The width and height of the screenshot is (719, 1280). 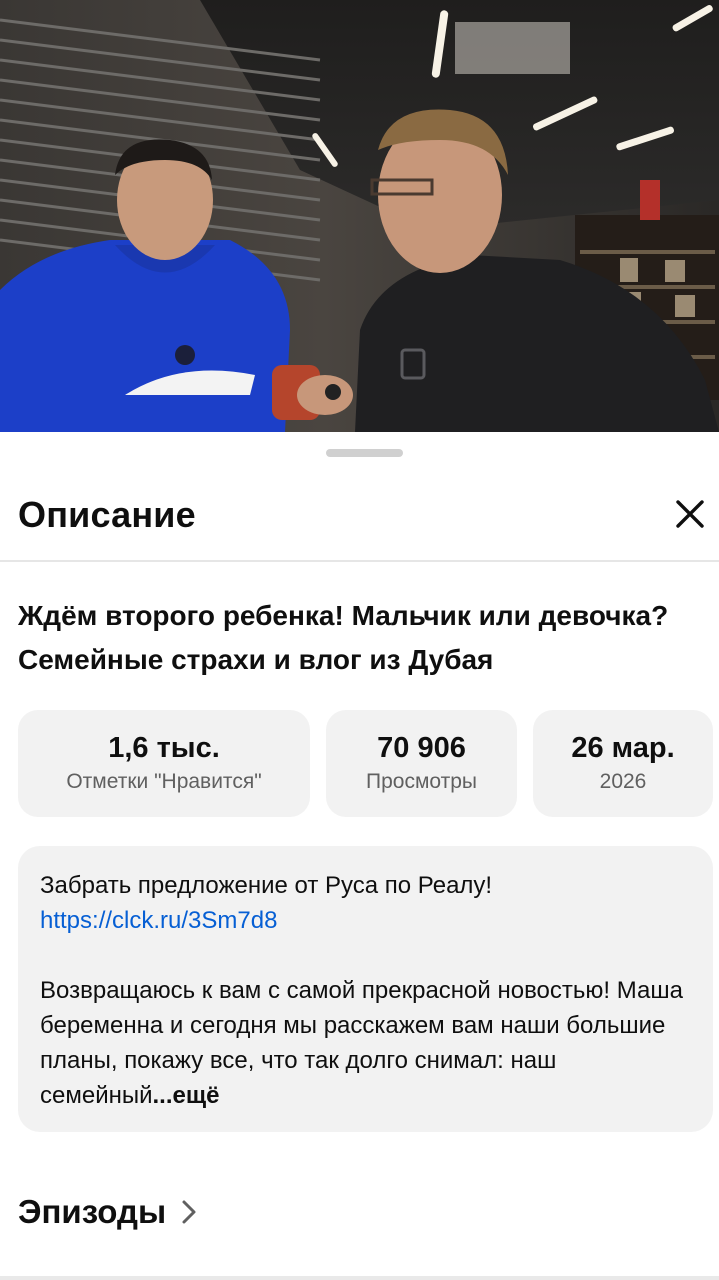 I want to click on likes-stat: 1,6 тыс. Отметки "Нравится", so click(x=164, y=763).